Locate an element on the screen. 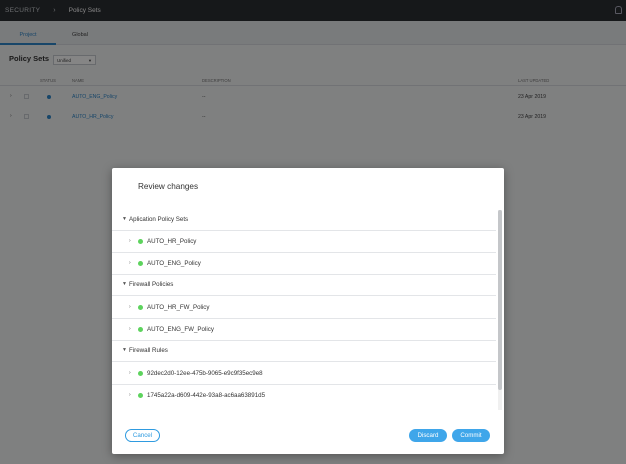 This screenshot has width=626, height=464. commit-button: Commit is located at coordinates (471, 435).